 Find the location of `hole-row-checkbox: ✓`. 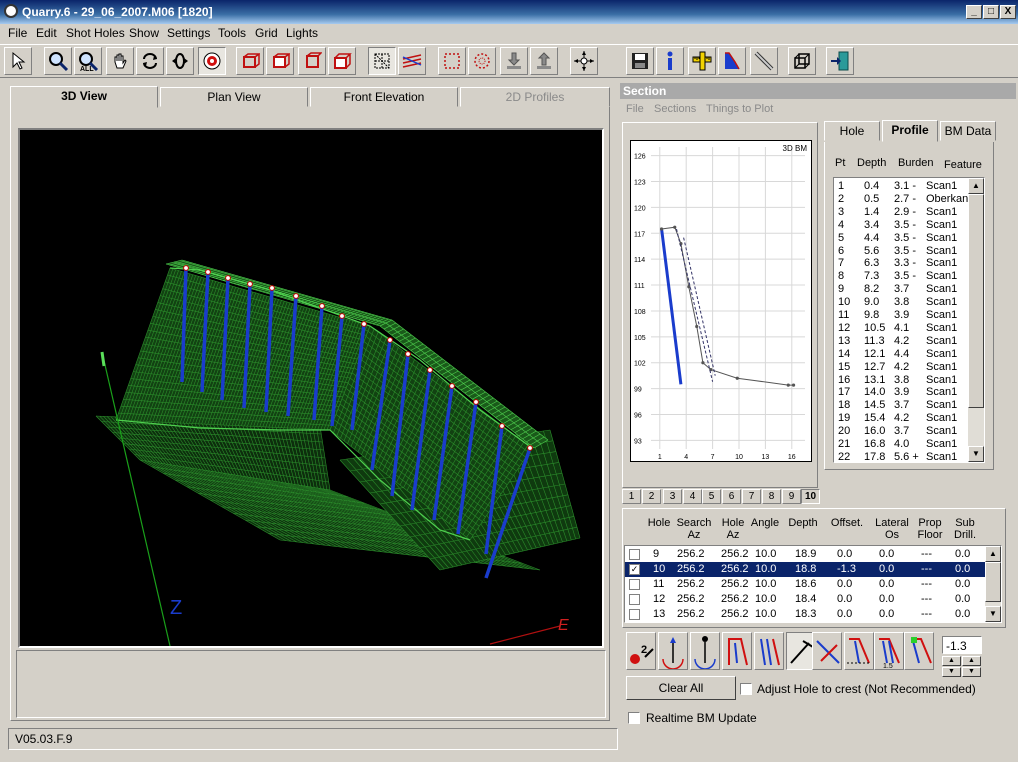

hole-row-checkbox: ✓ is located at coordinates (634, 569).